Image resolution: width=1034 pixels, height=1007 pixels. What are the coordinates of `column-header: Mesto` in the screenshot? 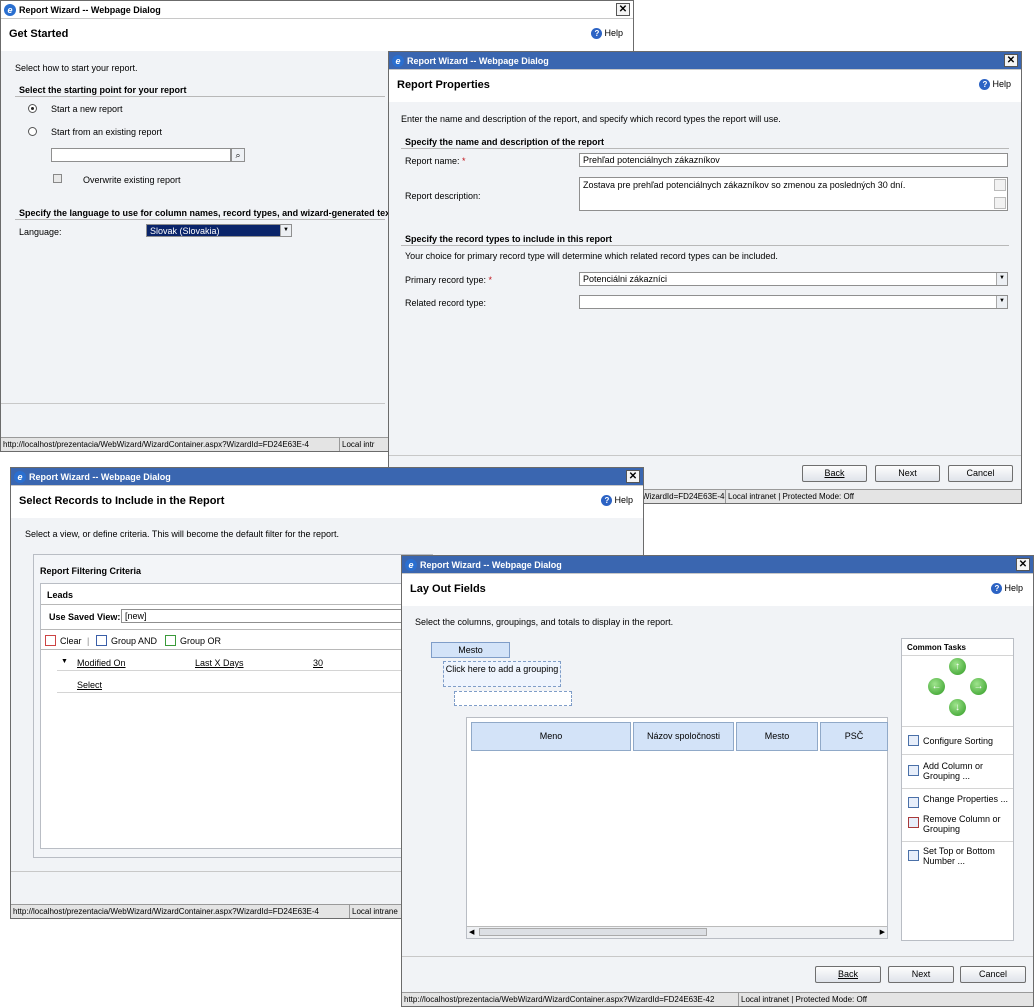 It's located at (777, 736).